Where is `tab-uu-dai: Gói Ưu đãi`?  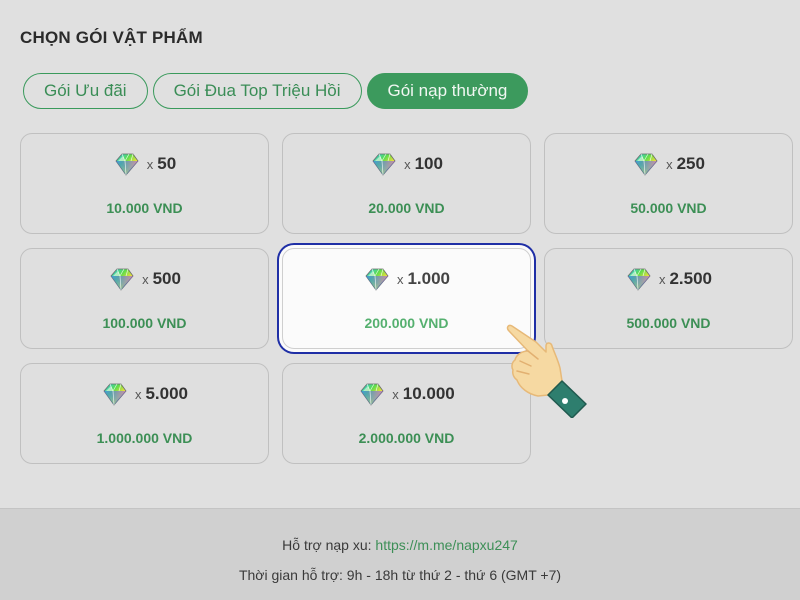
tab-uu-dai: Gói Ưu đãi is located at coordinates (85, 91).